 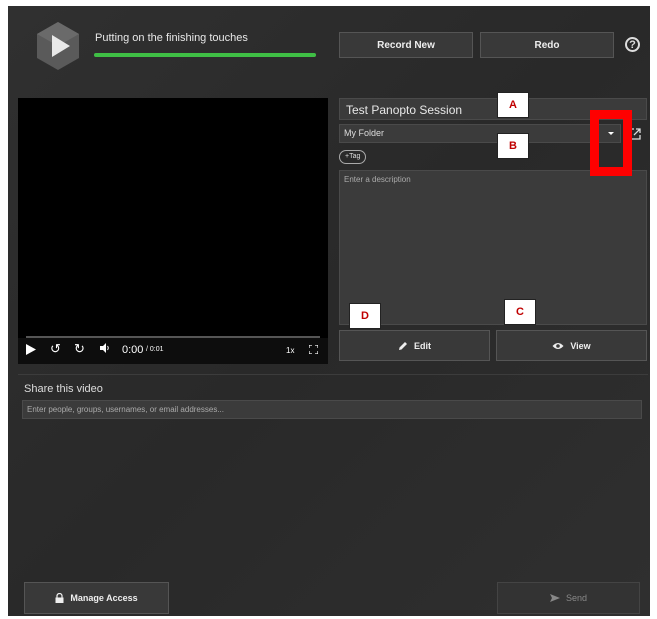 What do you see at coordinates (79, 349) in the screenshot?
I see `fast-forward-icon: ↻` at bounding box center [79, 349].